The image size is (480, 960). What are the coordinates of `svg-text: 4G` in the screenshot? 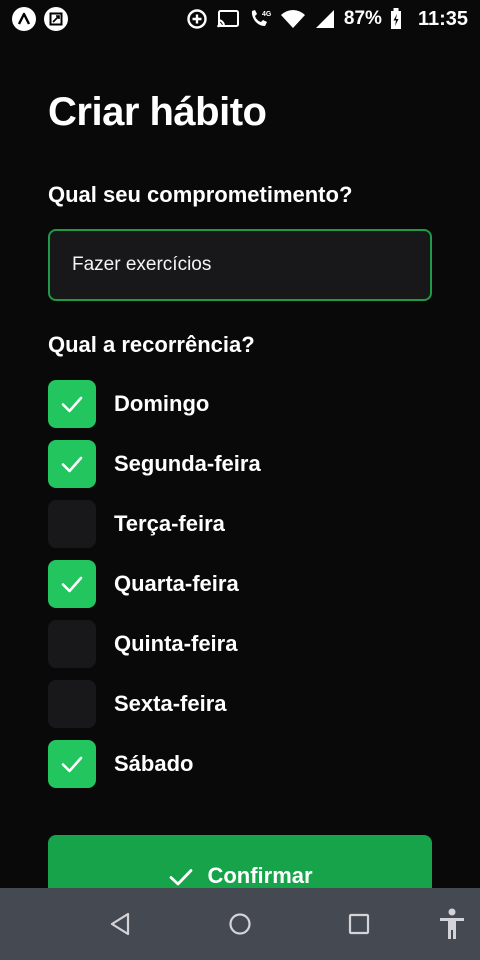 It's located at (267, 14).